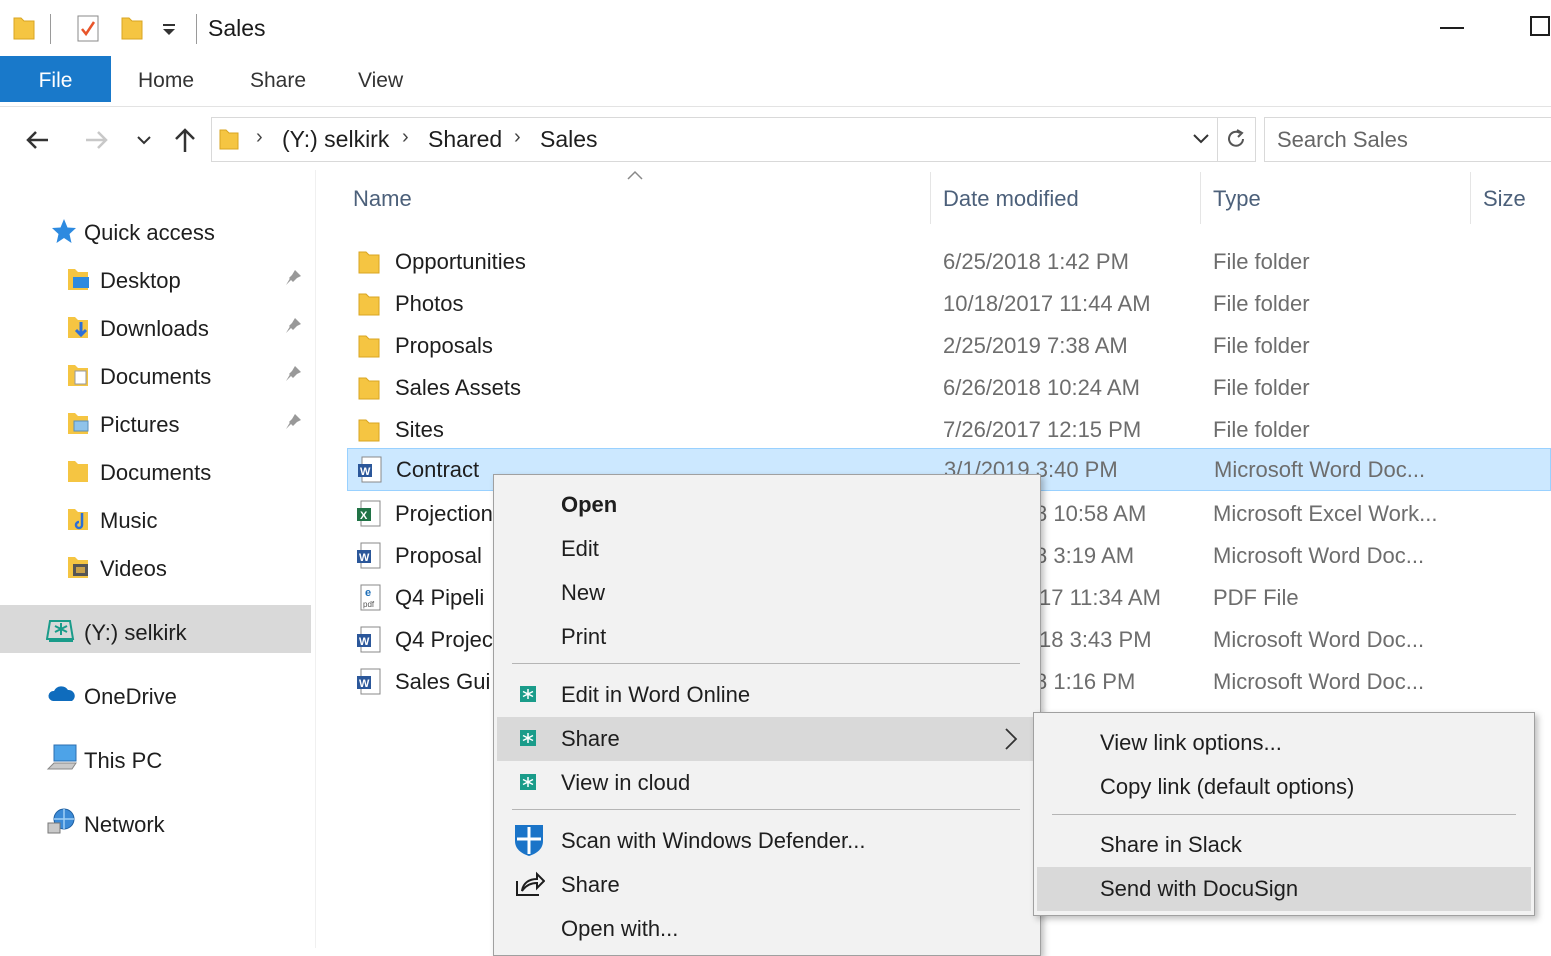 The image size is (1551, 956). What do you see at coordinates (186, 423) in the screenshot?
I see `nav-item-pictures: Pictures` at bounding box center [186, 423].